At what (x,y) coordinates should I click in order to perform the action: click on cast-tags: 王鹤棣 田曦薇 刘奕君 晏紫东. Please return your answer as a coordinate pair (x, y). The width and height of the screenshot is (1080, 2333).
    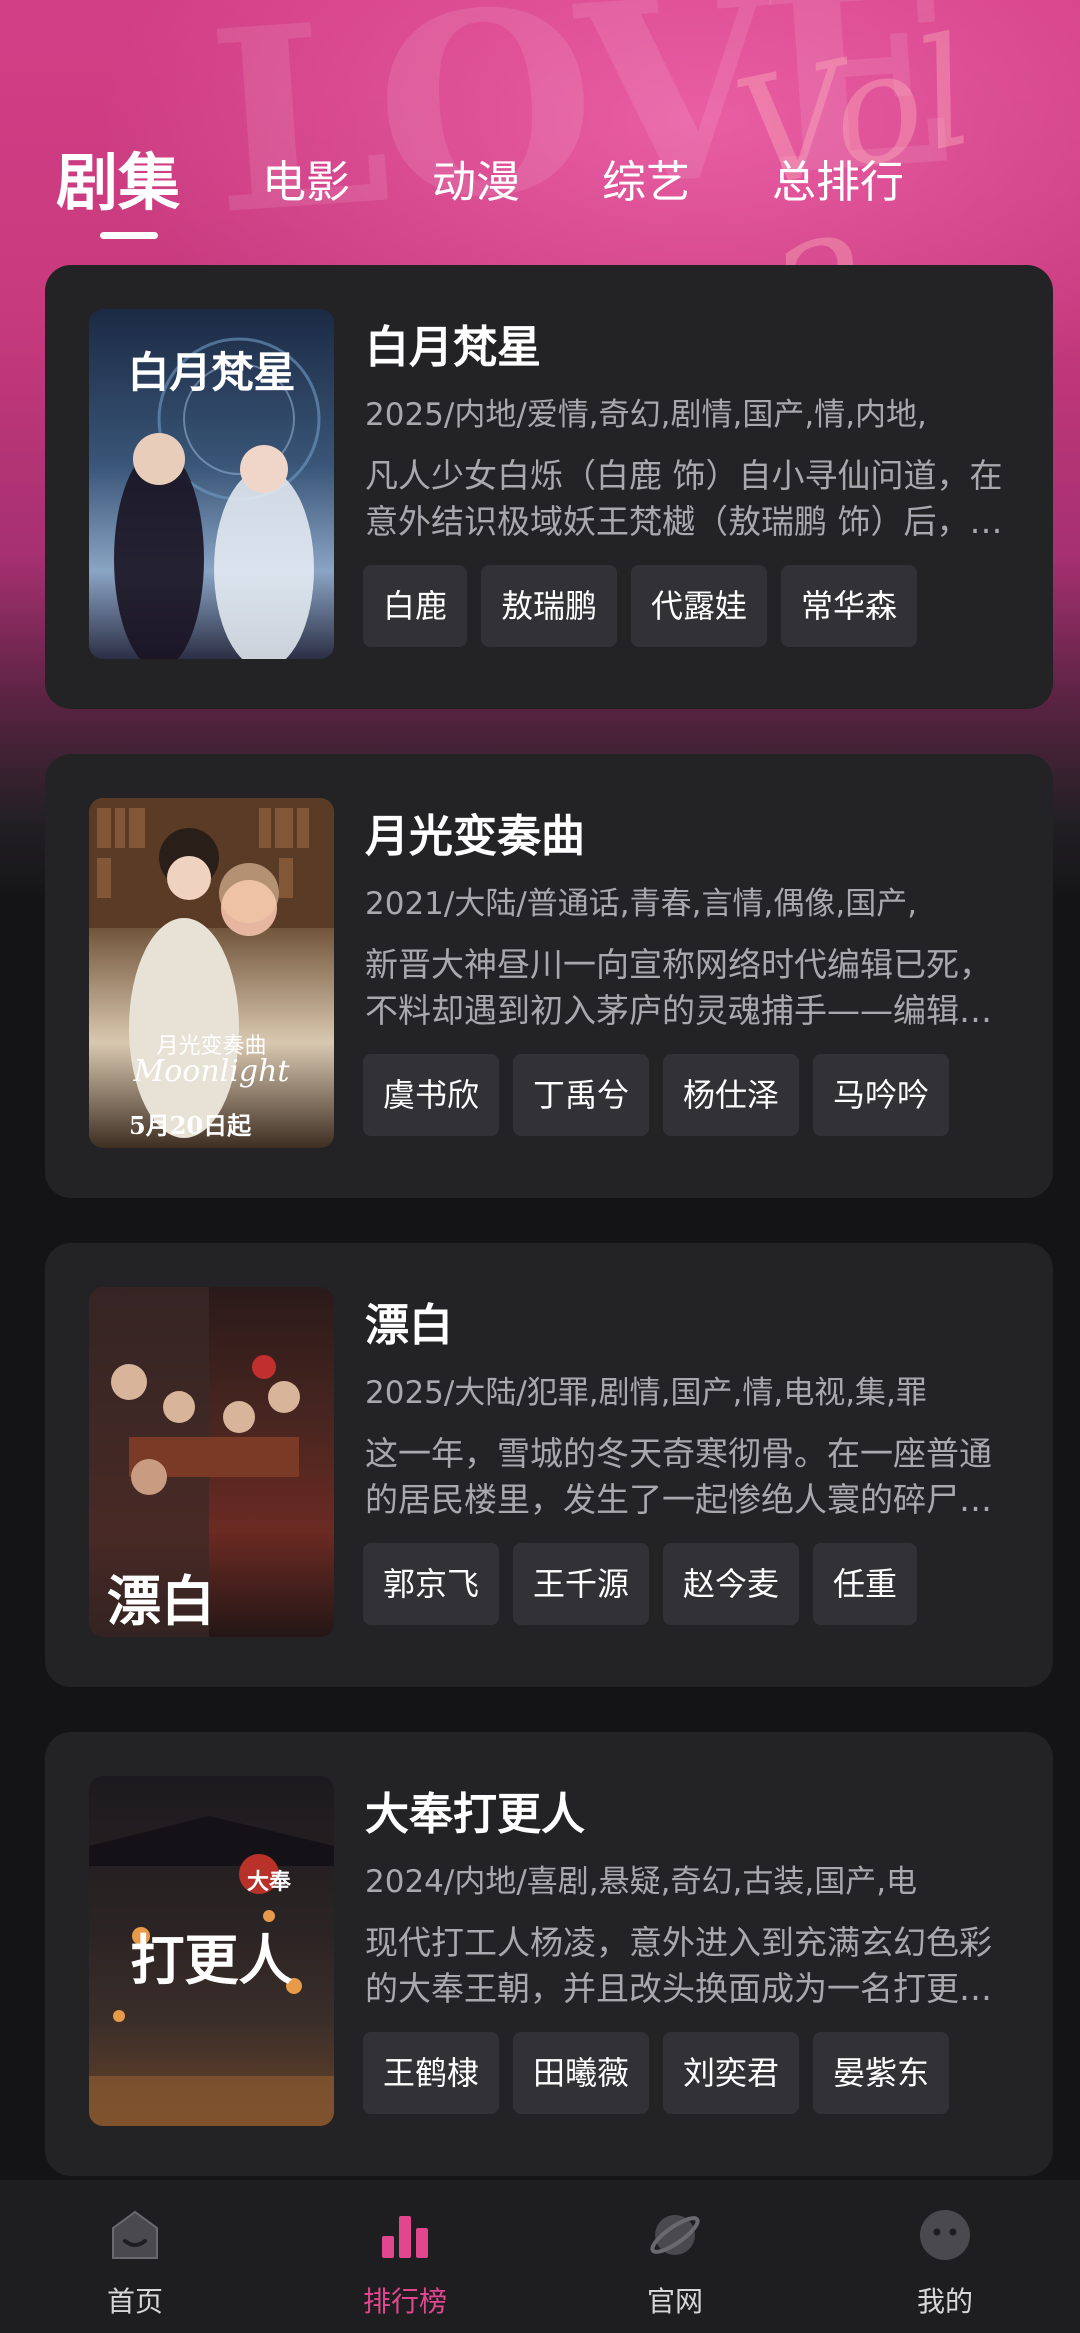
    Looking at the image, I should click on (663, 2073).